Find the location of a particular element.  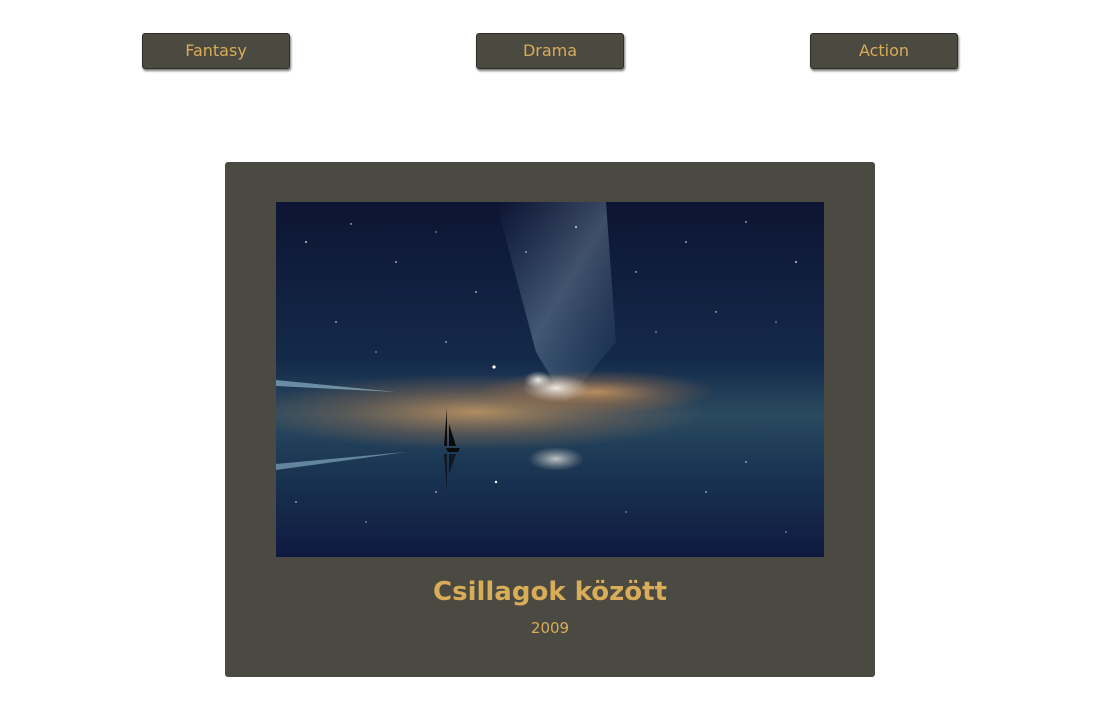

movie-year: 2009 is located at coordinates (550, 628).